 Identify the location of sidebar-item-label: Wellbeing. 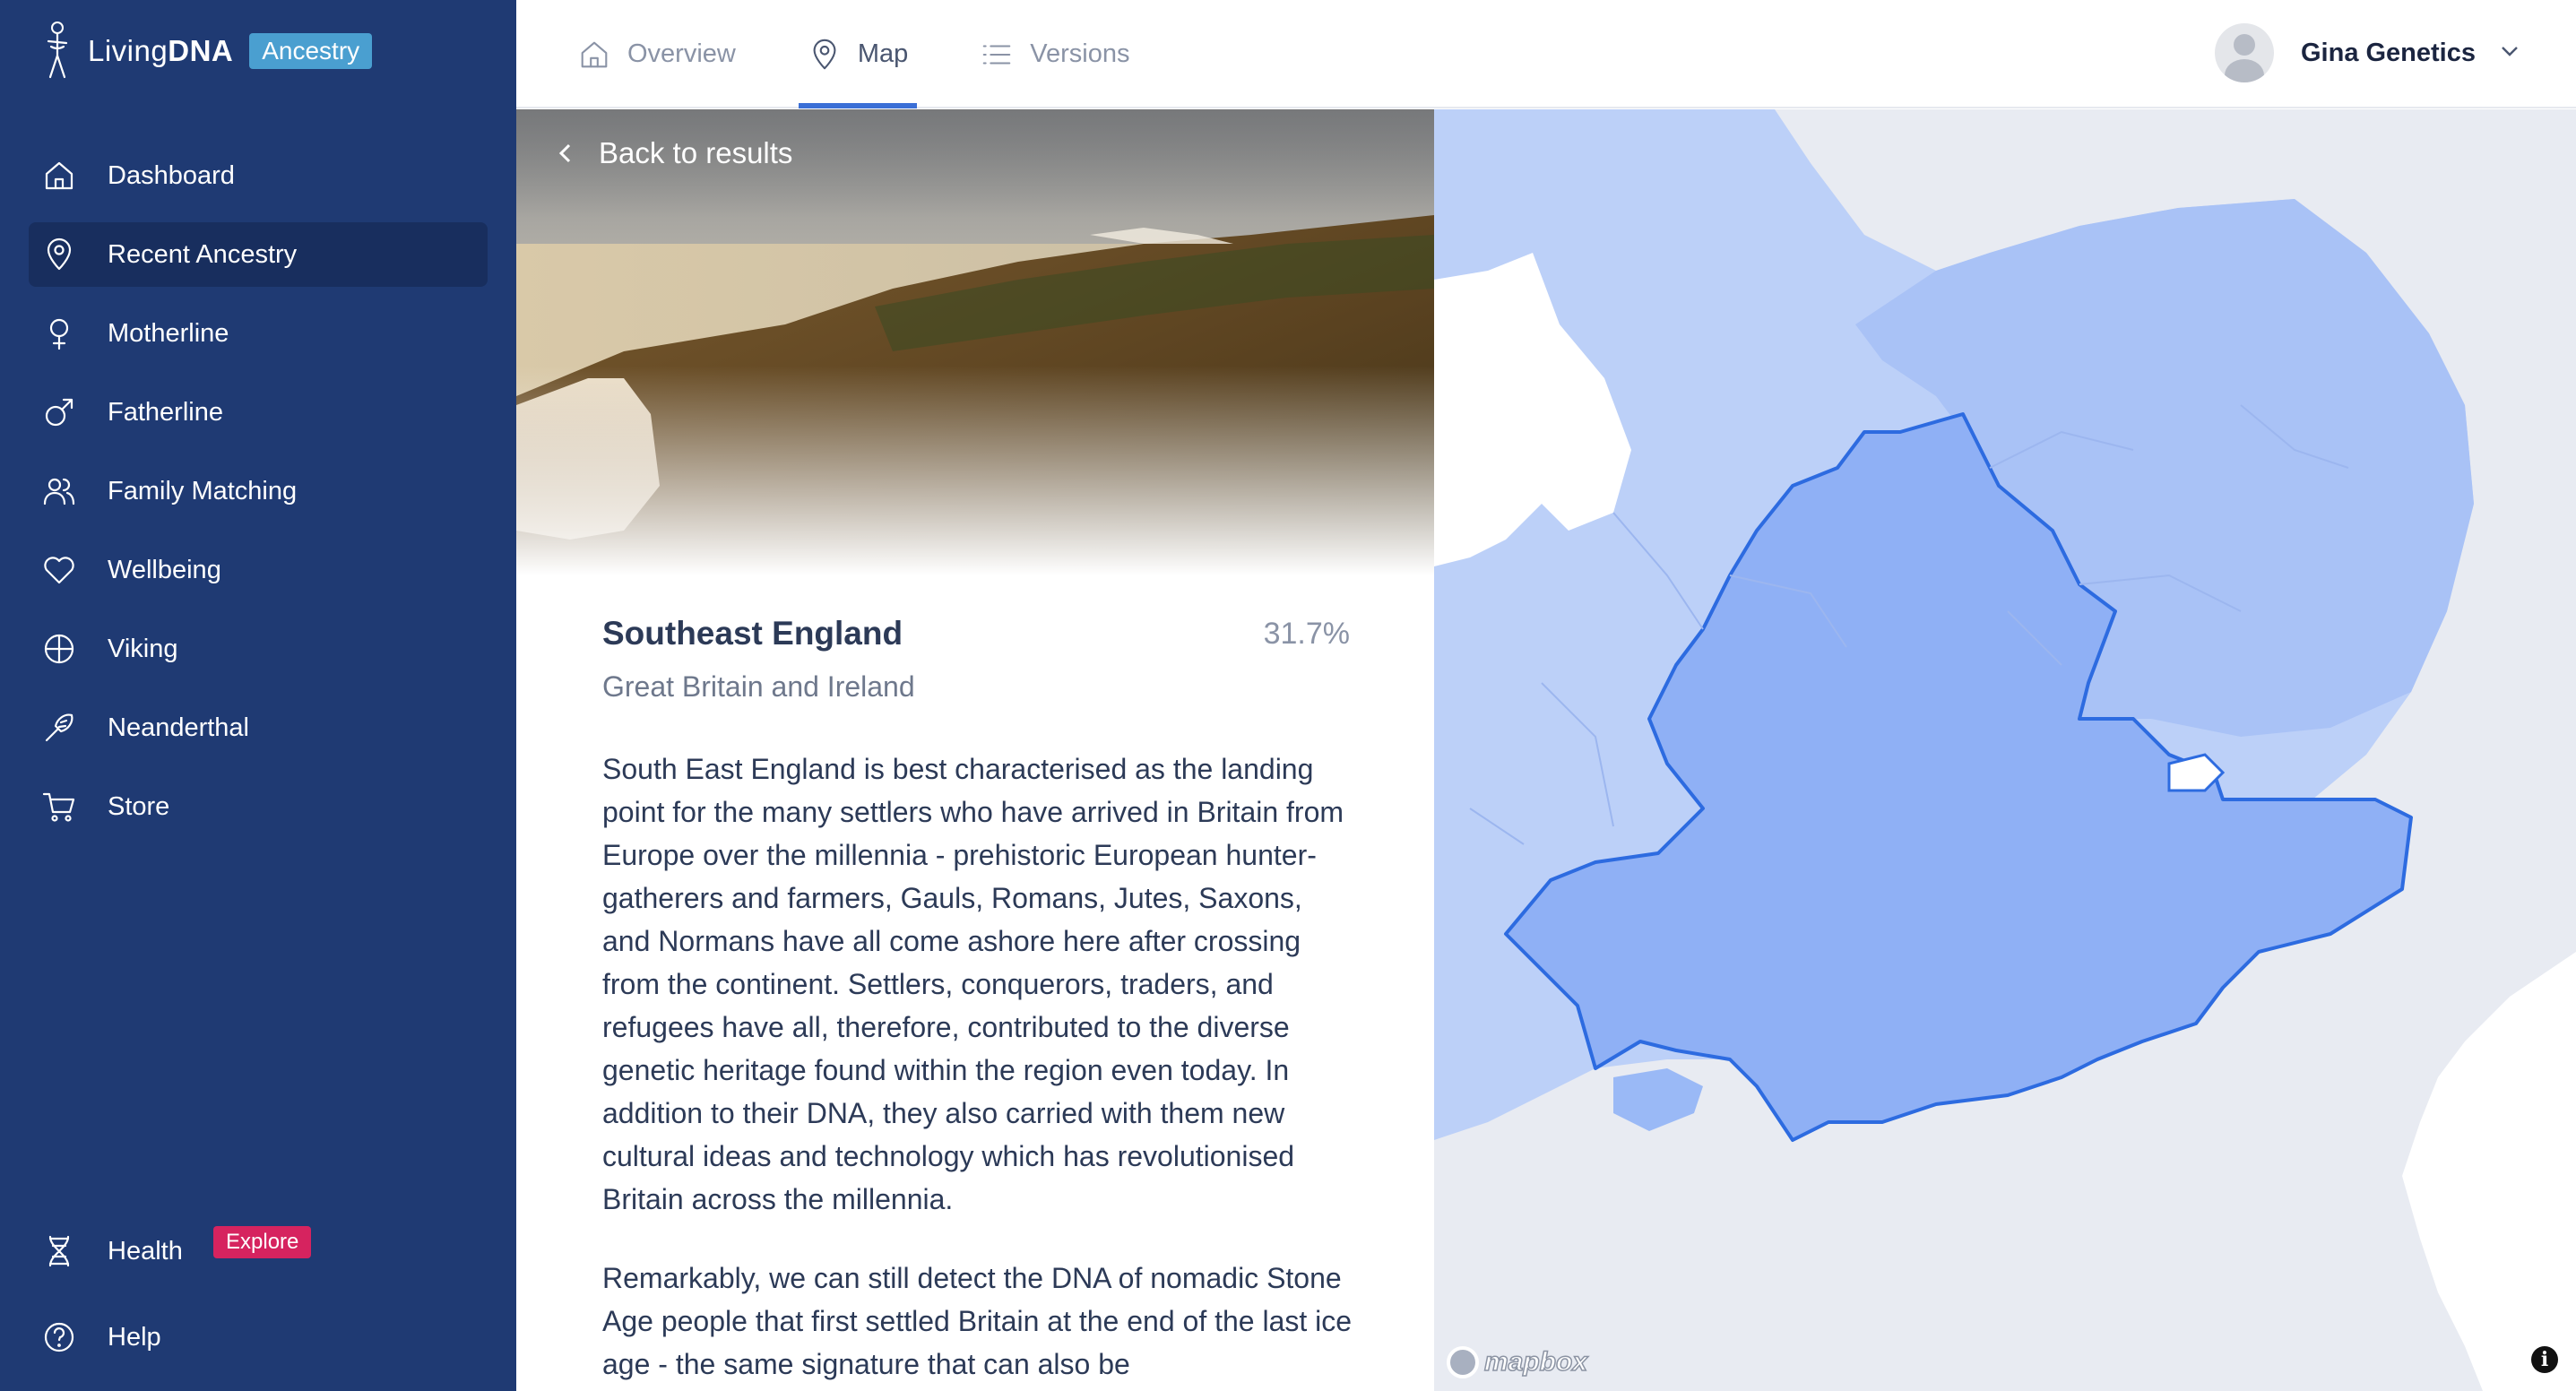
(164, 569).